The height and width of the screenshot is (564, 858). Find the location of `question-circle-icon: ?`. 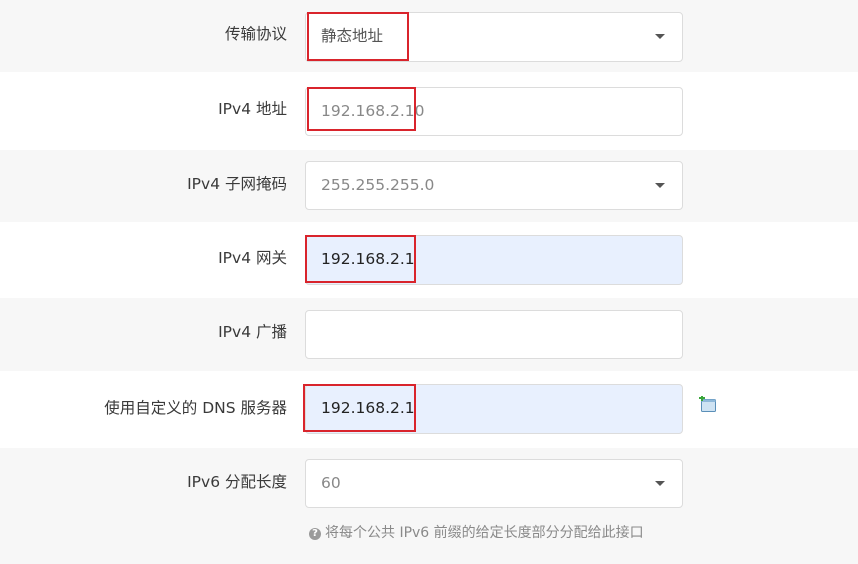

question-circle-icon: ? is located at coordinates (315, 534).